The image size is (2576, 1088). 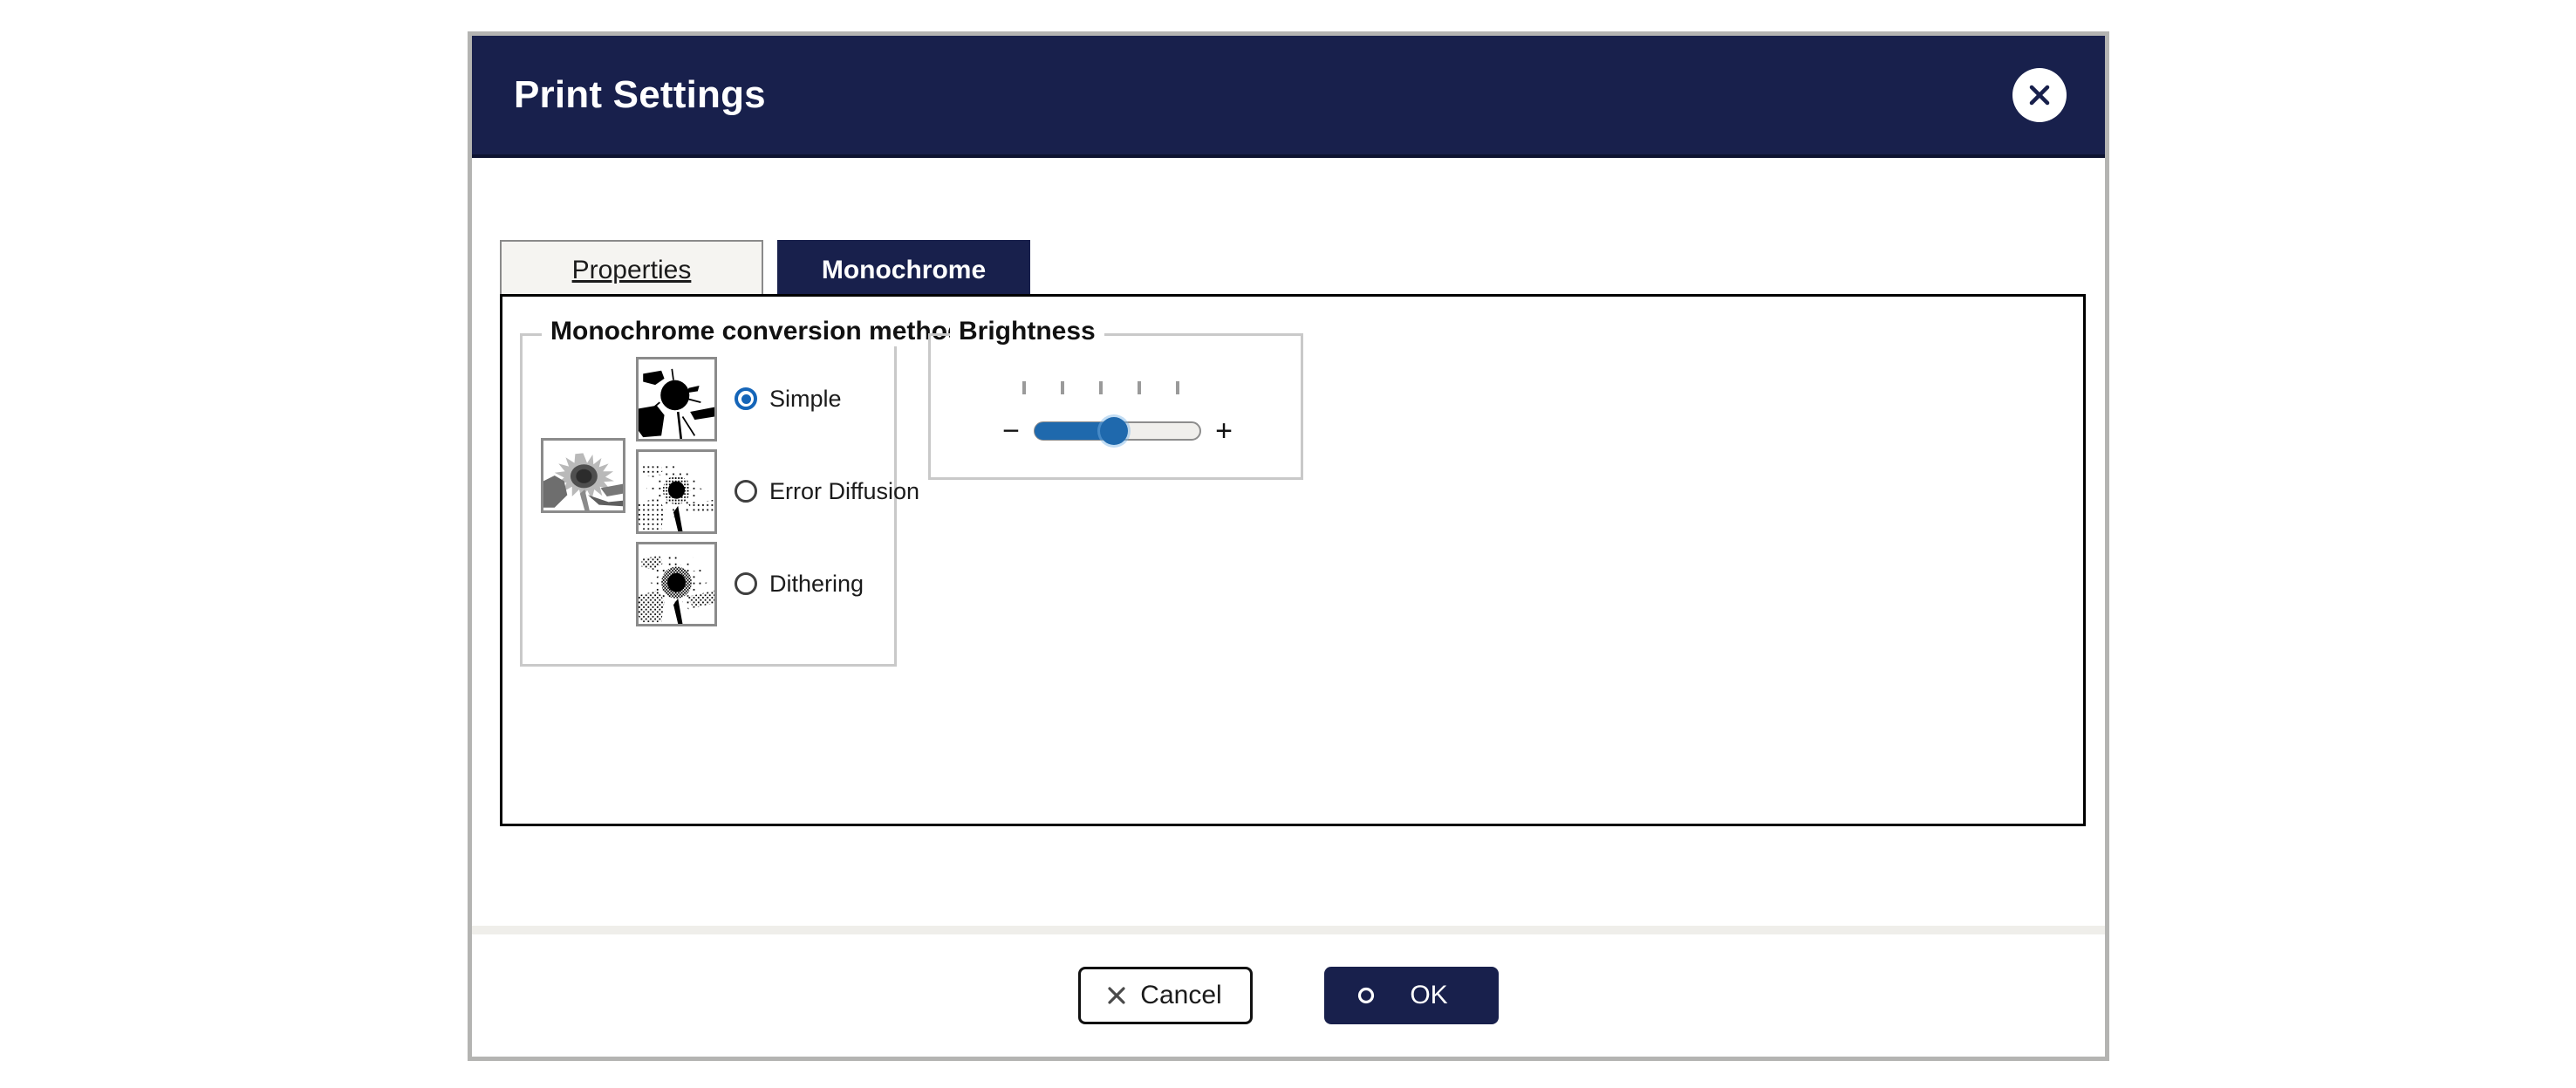 What do you see at coordinates (640, 94) in the screenshot?
I see `dialog-title: Print Settings` at bounding box center [640, 94].